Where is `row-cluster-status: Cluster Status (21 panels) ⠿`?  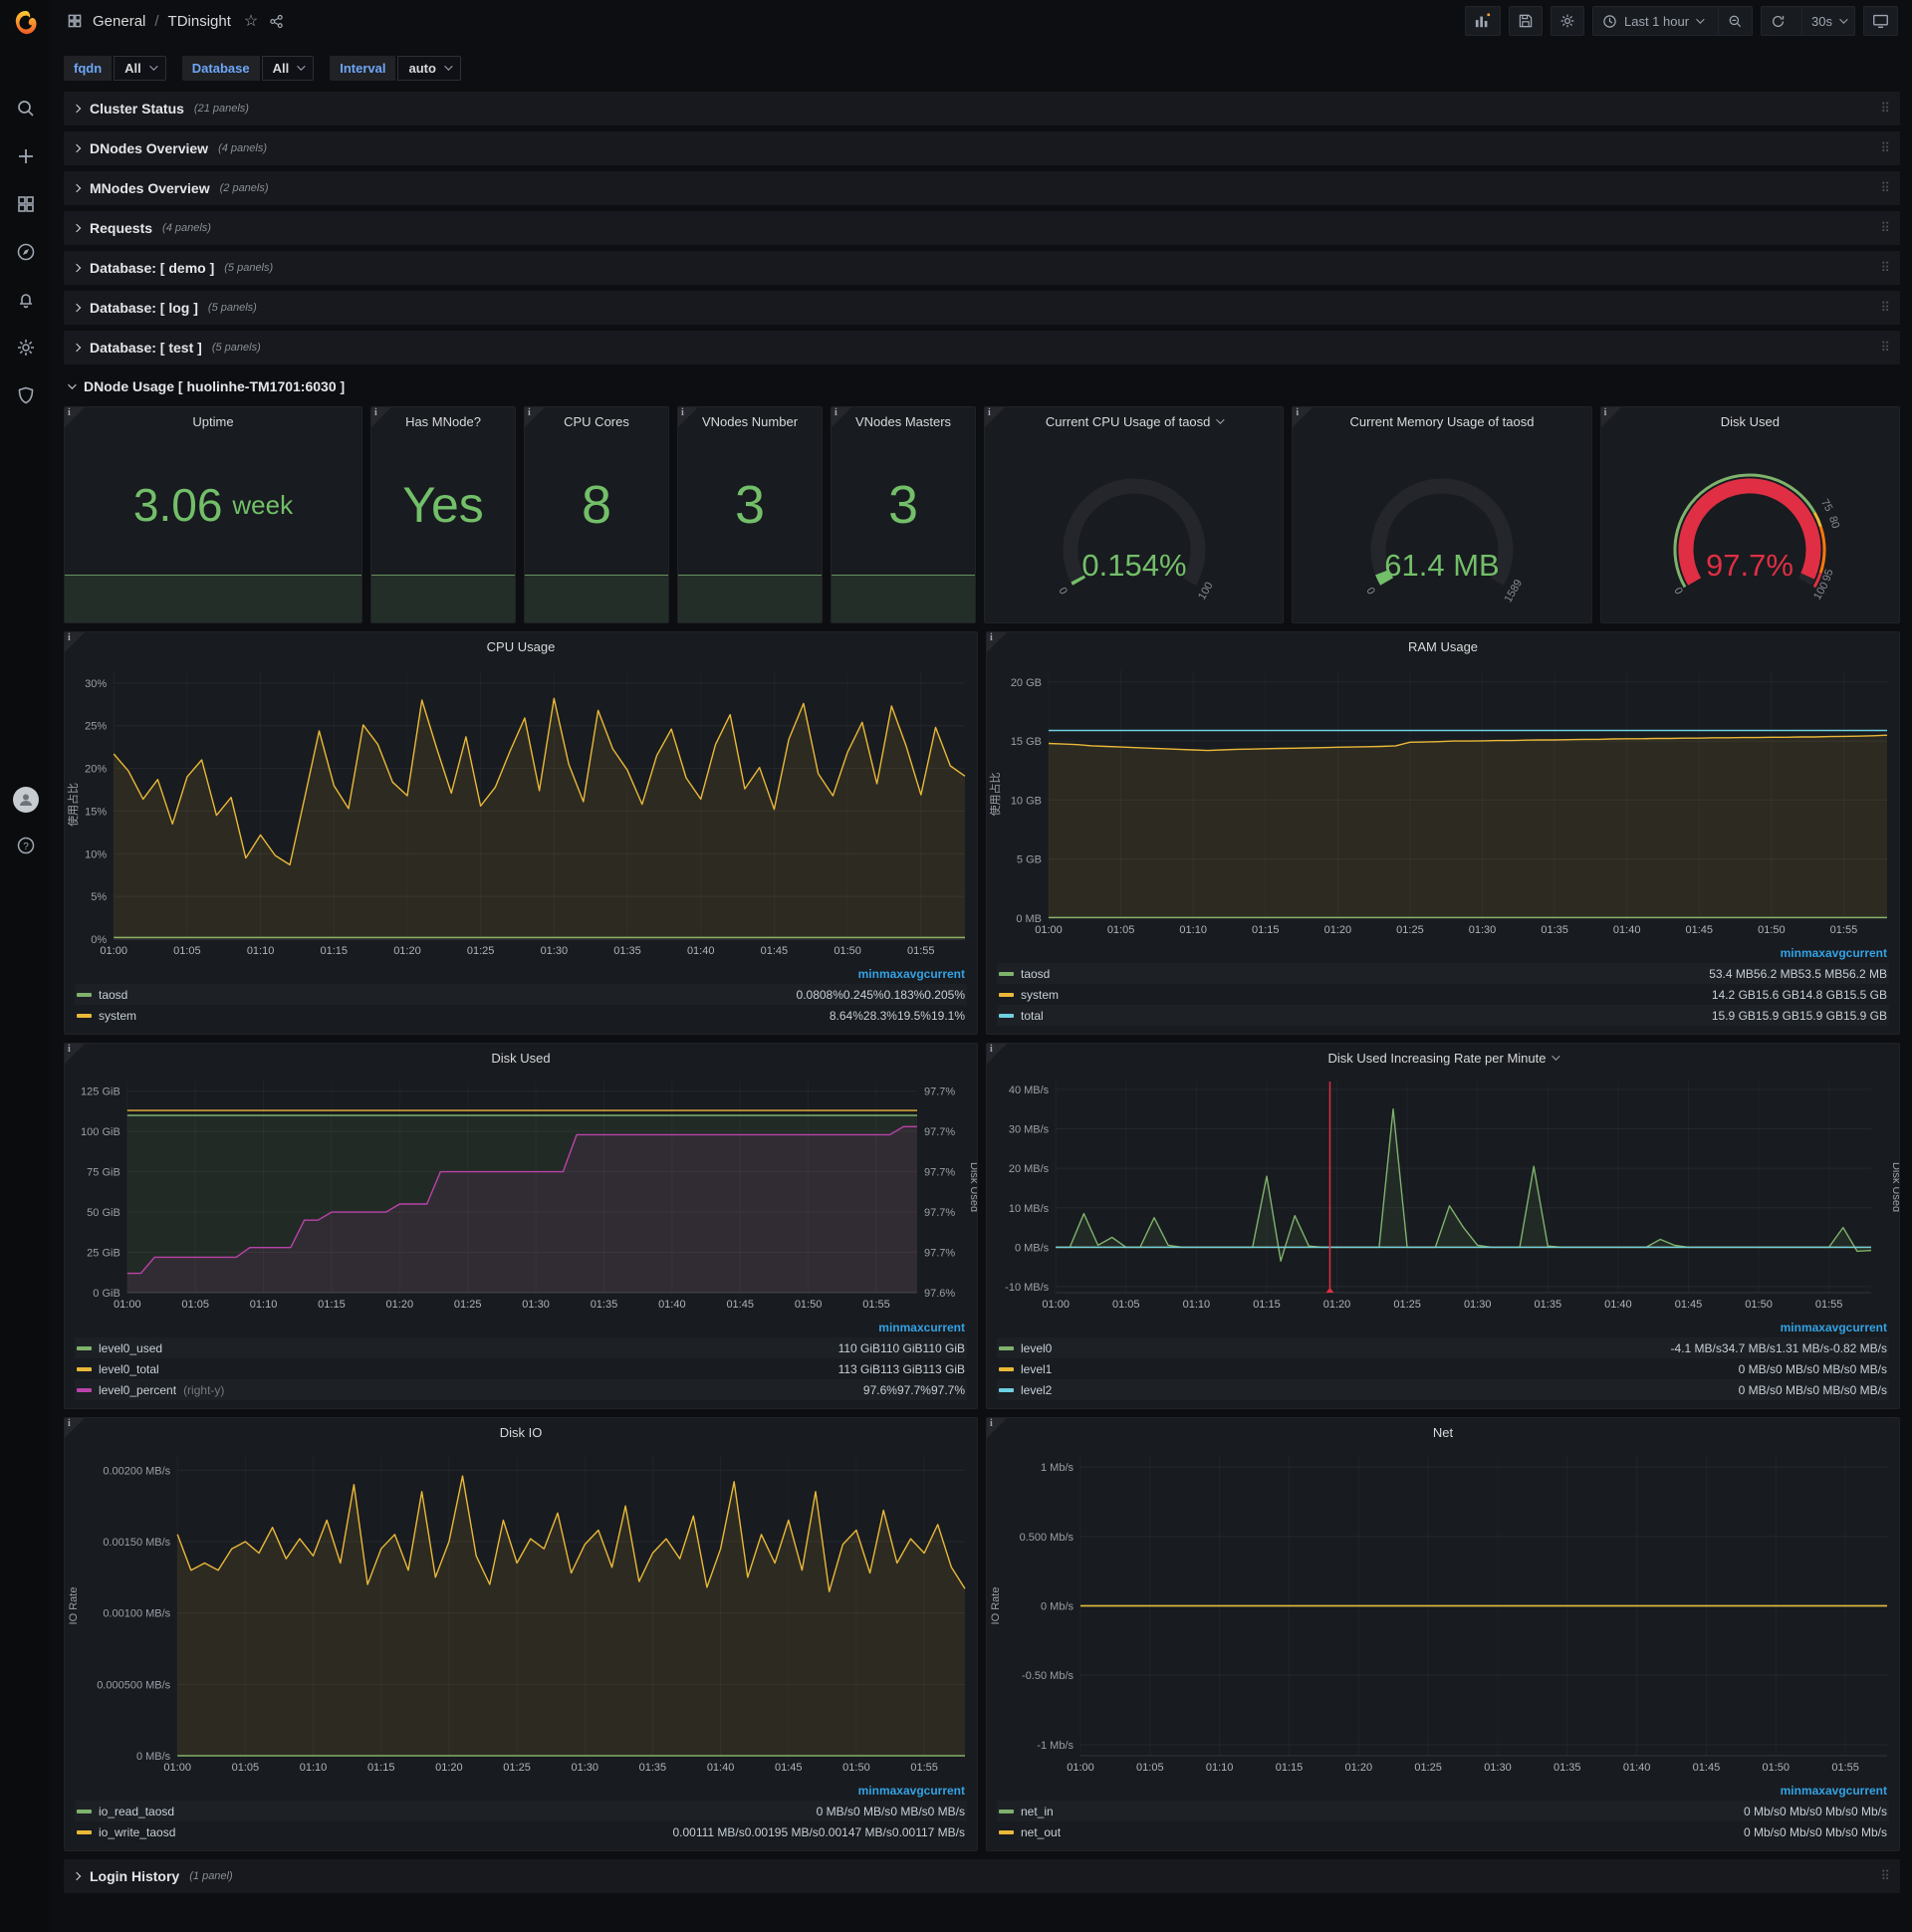 row-cluster-status: Cluster Status (21 panels) ⠿ is located at coordinates (982, 108).